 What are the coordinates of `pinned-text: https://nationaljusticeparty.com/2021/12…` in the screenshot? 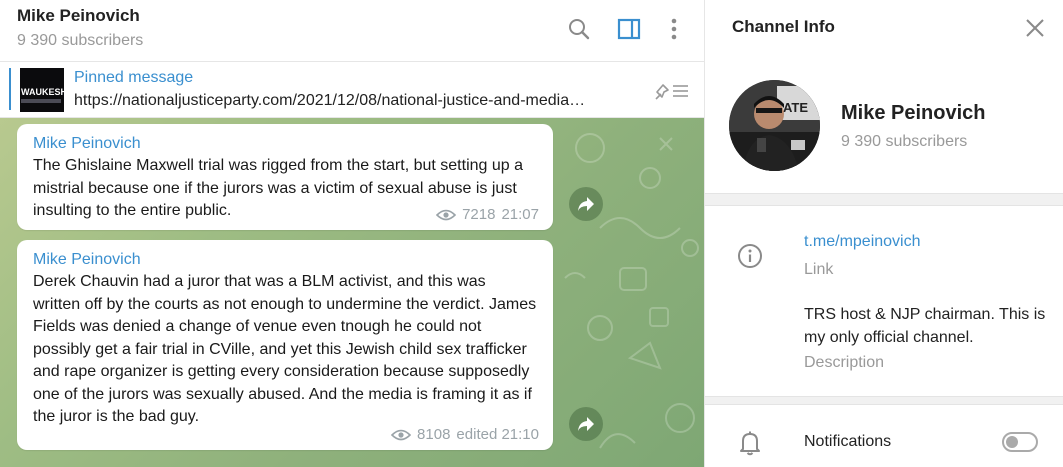 It's located at (330, 100).